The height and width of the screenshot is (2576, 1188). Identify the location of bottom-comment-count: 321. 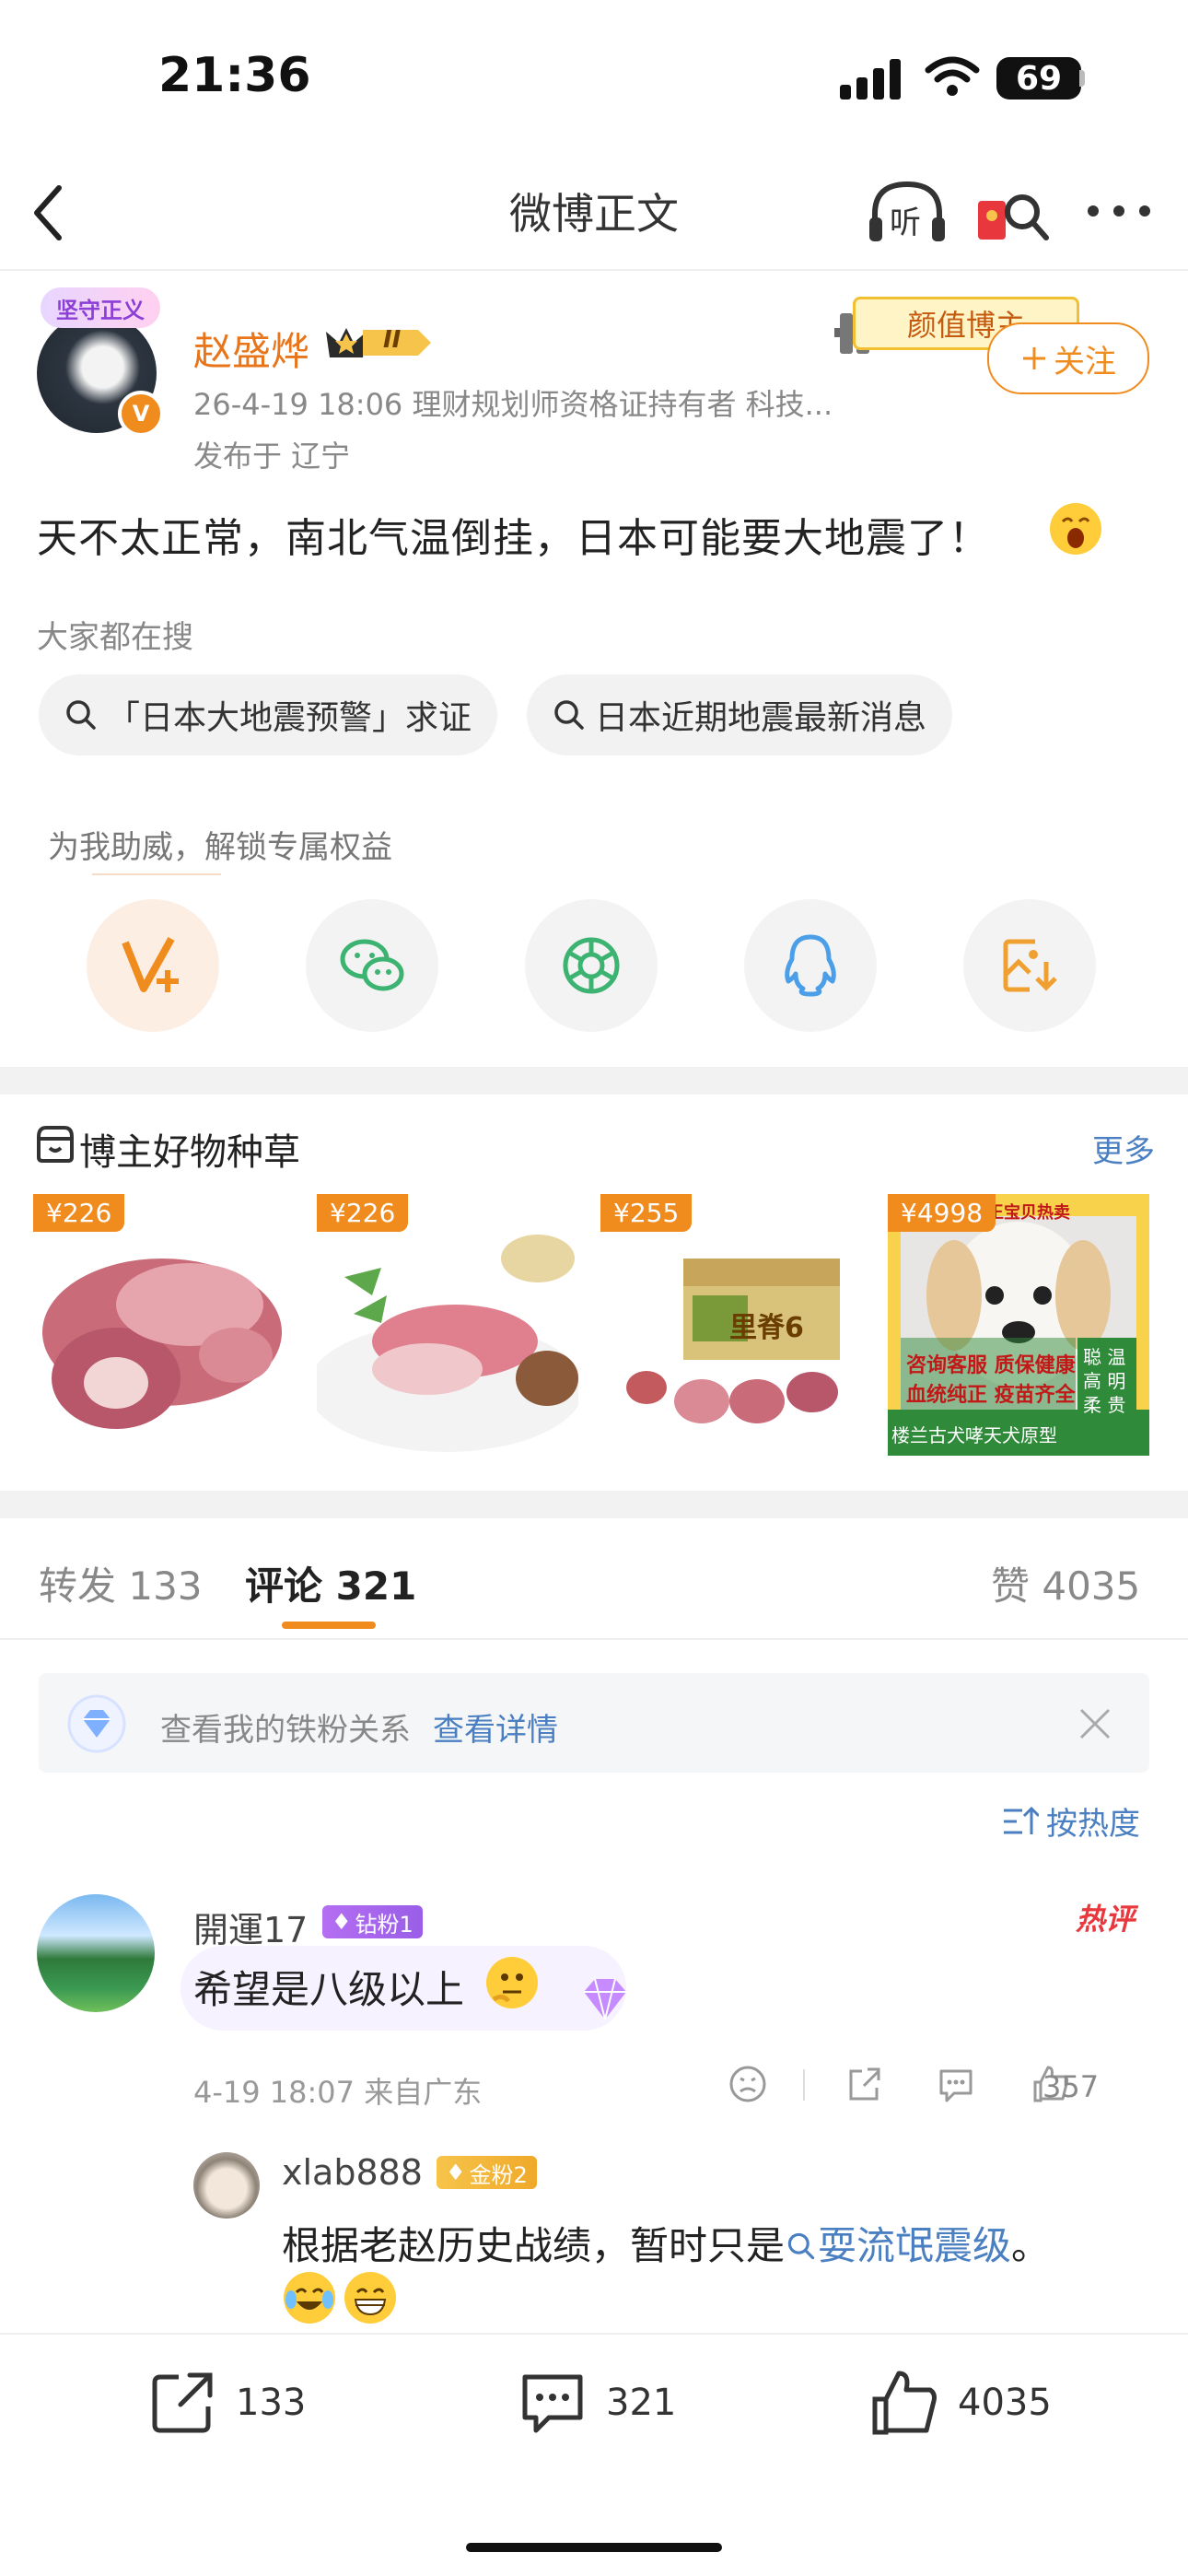
(641, 2403).